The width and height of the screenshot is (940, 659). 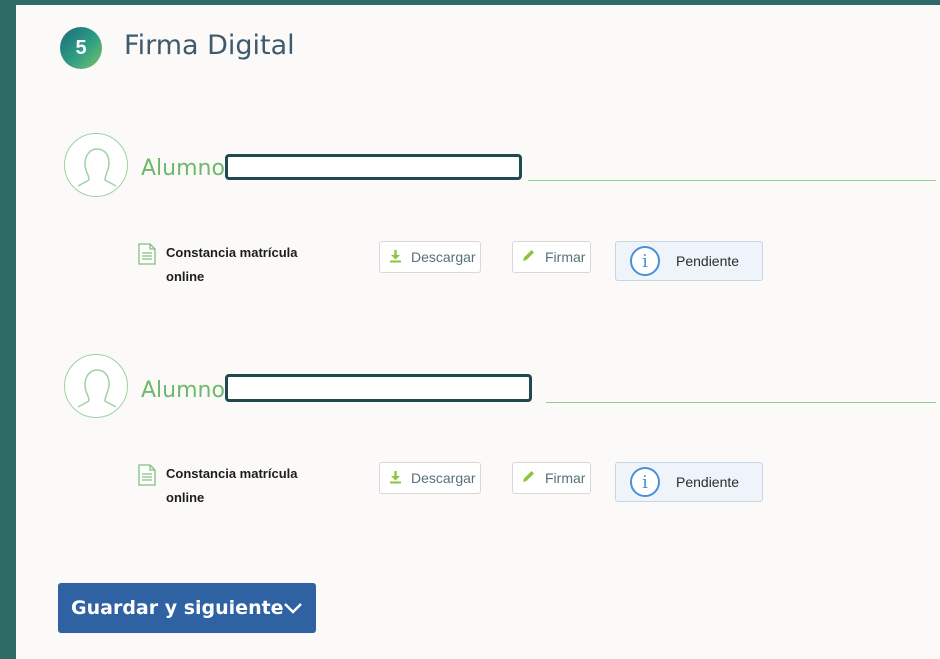 I want to click on step-number-badge: 5, so click(x=81, y=48).